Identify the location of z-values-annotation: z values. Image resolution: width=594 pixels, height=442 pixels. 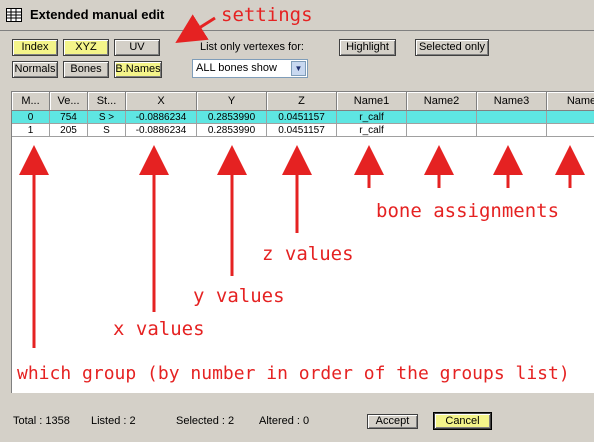
(308, 254).